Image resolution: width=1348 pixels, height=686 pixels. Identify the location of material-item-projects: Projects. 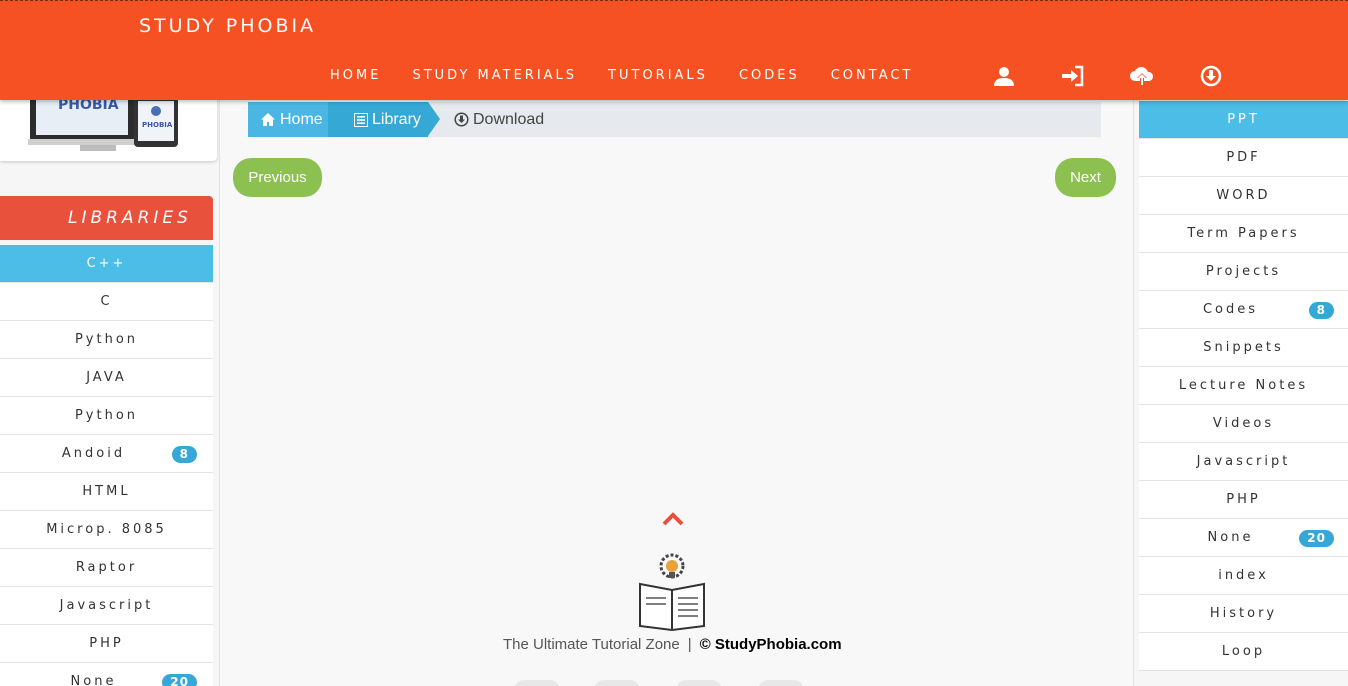
(1243, 272).